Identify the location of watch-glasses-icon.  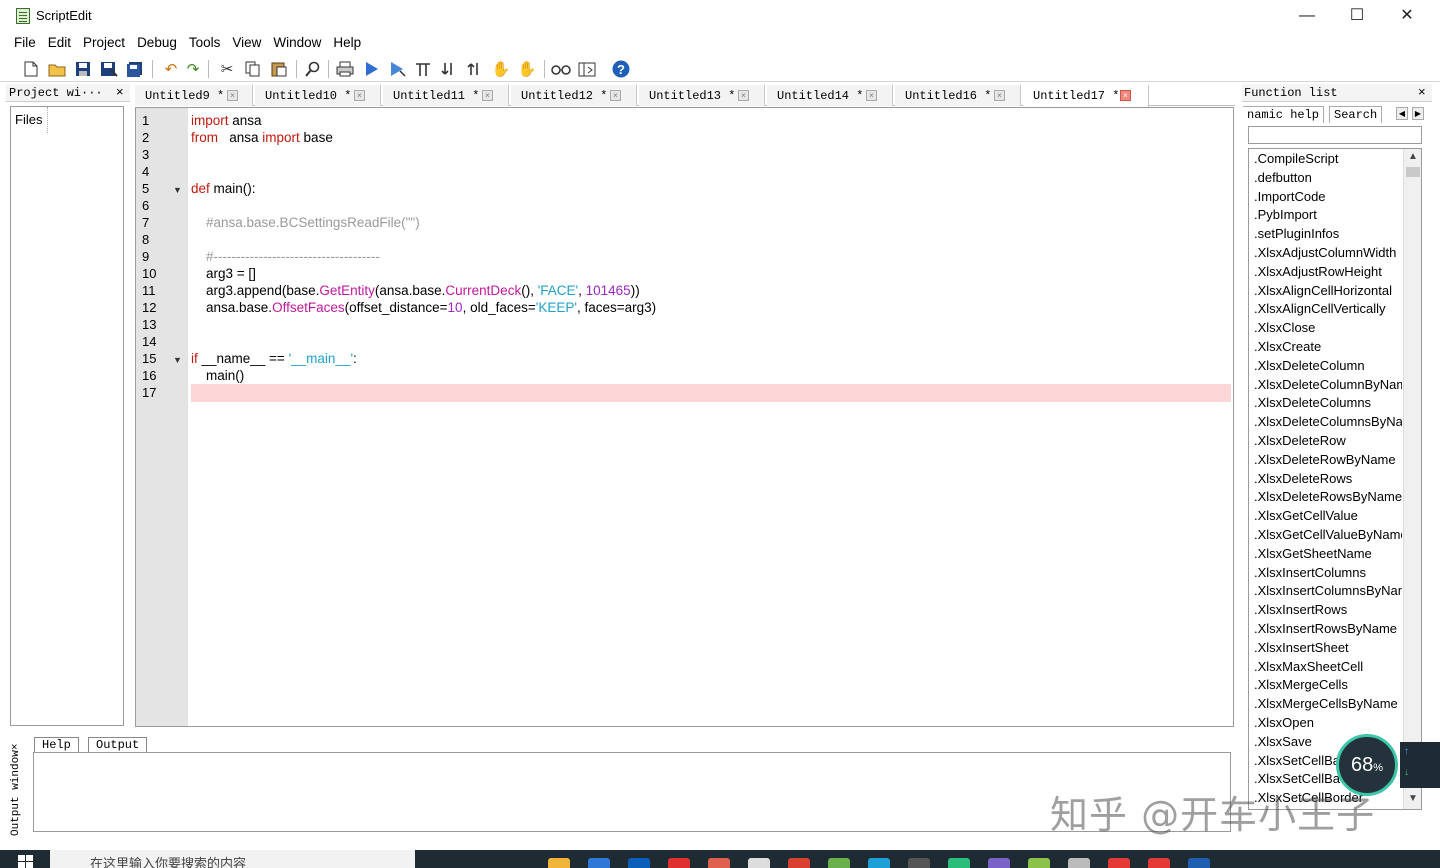
(561, 69).